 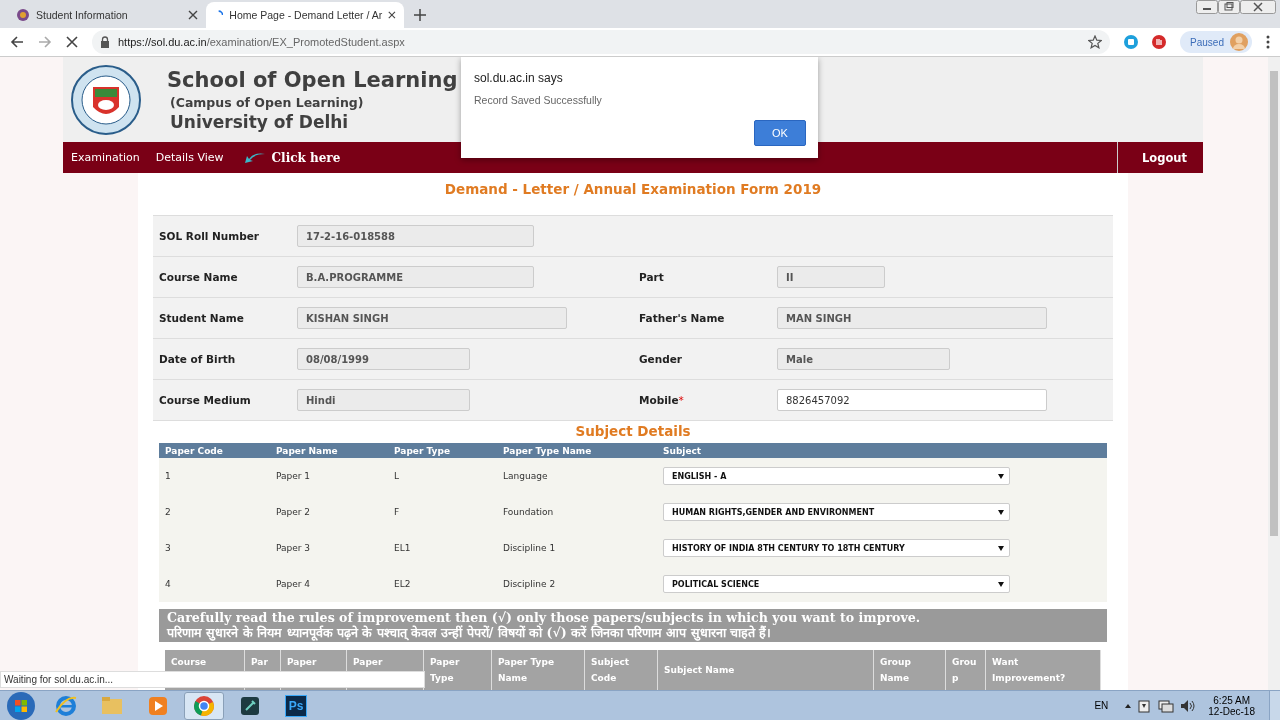 I want to click on field-label: Course Name, so click(x=198, y=277).